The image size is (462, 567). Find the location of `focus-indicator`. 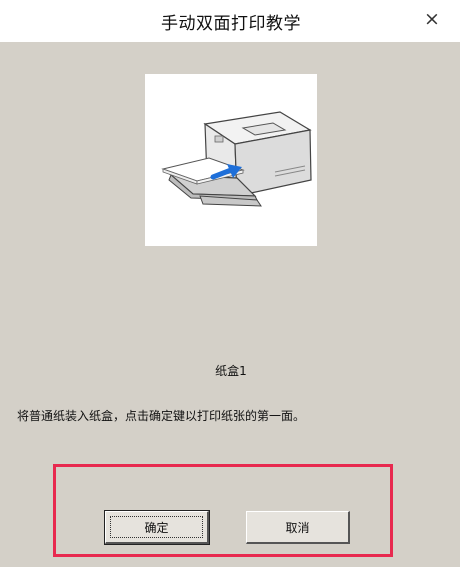

focus-indicator is located at coordinates (156, 527).